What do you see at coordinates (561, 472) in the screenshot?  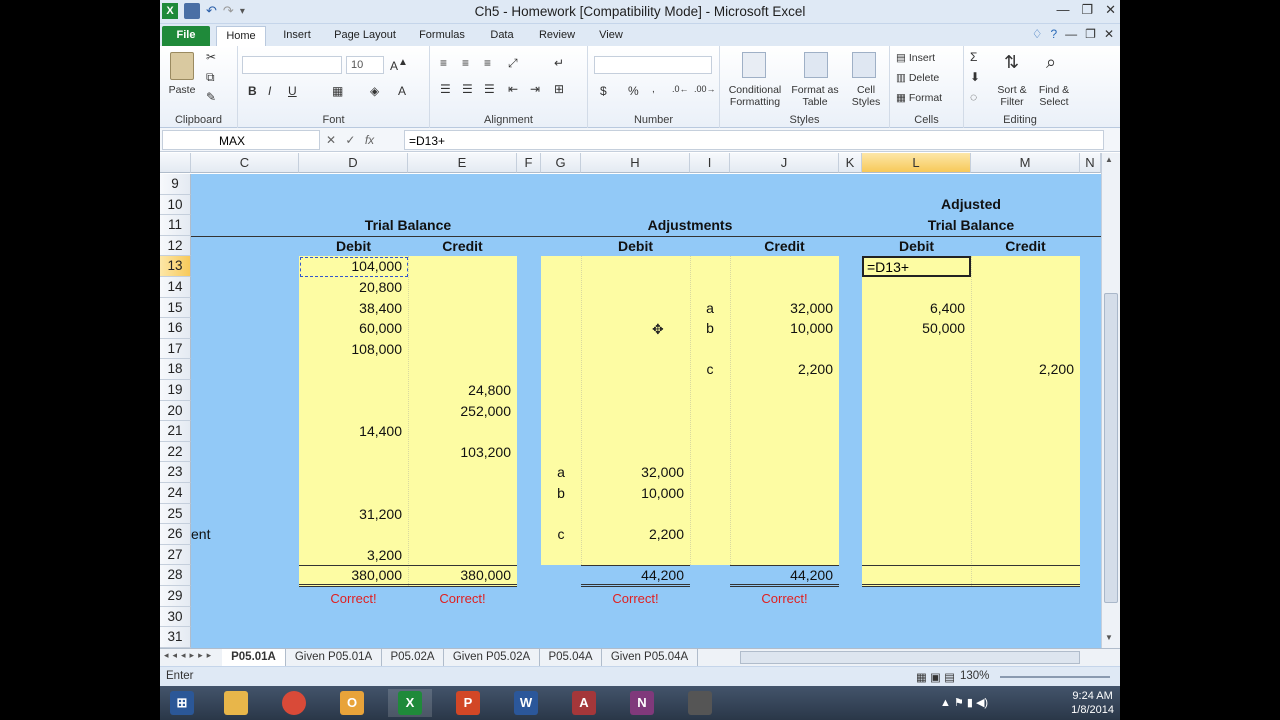 I see `adj-debit-code-a: a` at bounding box center [561, 472].